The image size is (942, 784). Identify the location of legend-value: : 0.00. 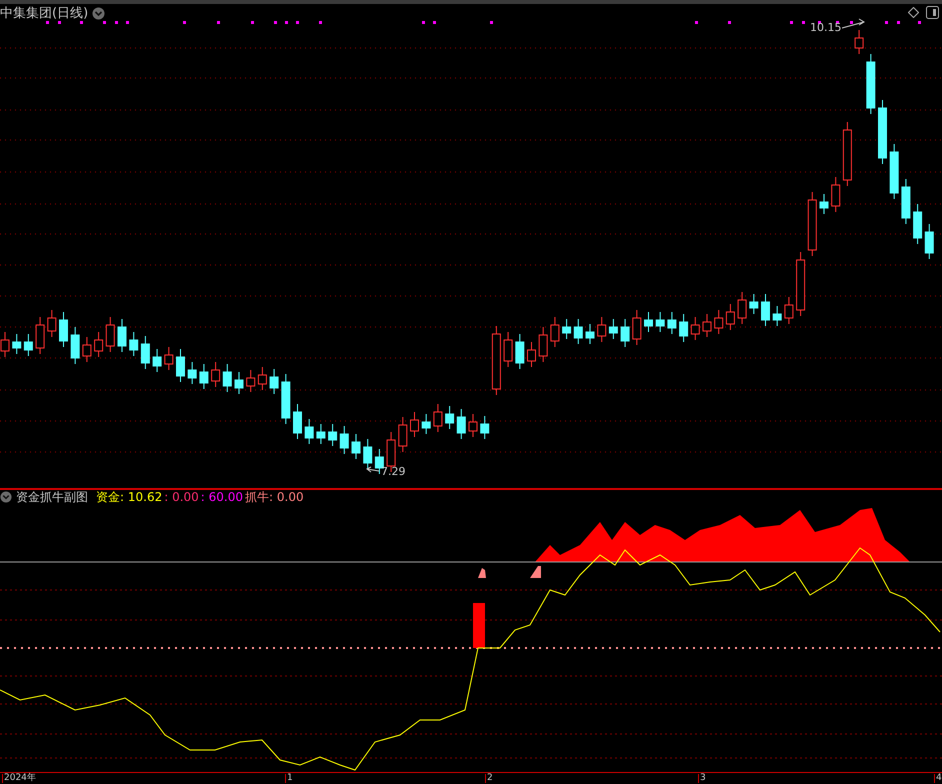
(181, 497).